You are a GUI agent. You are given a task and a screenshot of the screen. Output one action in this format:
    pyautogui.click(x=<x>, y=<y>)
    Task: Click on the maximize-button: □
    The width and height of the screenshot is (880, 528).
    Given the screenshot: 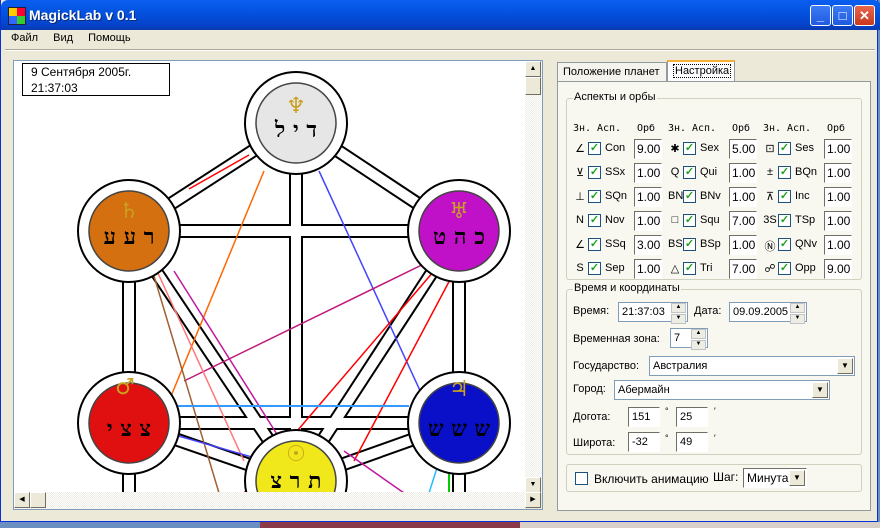 What is the action you would take?
    pyautogui.click(x=842, y=15)
    